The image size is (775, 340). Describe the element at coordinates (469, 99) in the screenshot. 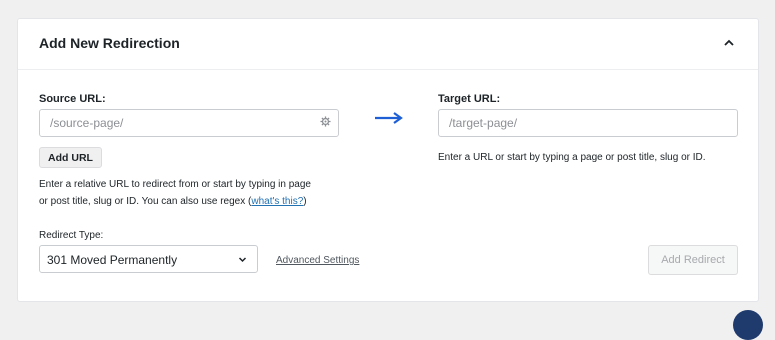

I see `target-url-label: Target URL:` at that location.